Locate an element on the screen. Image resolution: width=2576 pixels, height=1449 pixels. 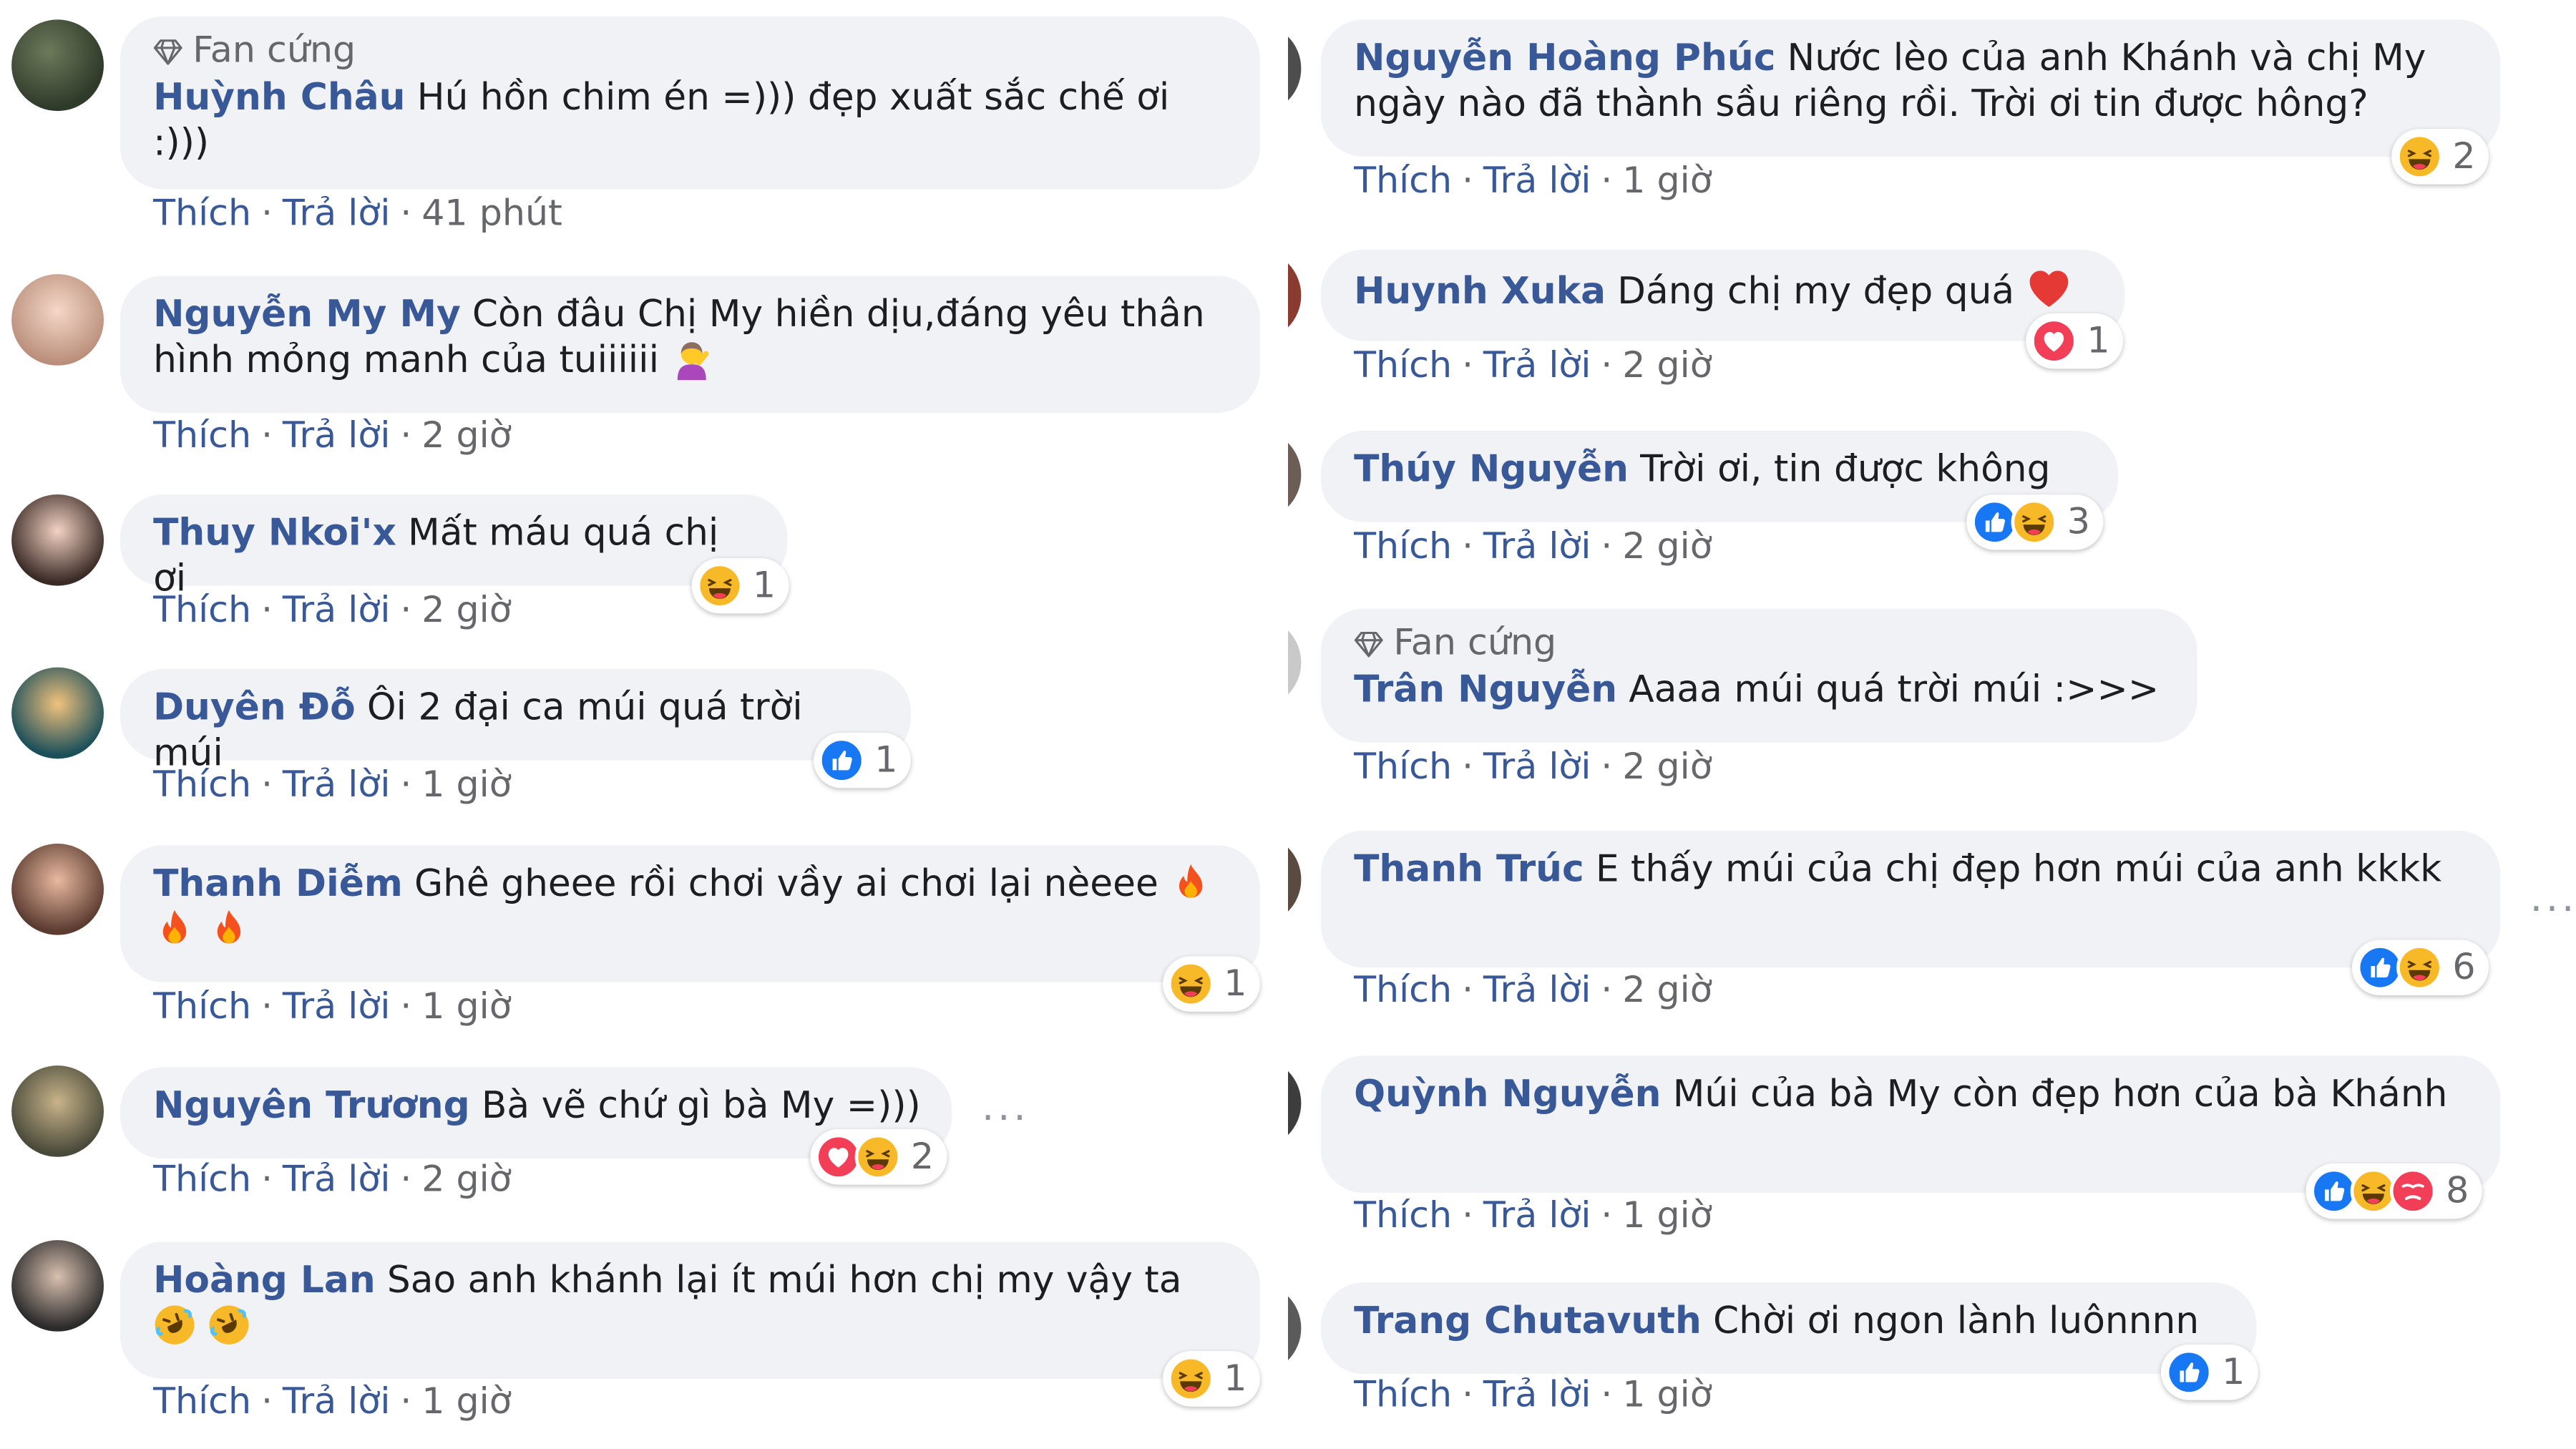
reactions-summary: 8 is located at coordinates (2394, 1191).